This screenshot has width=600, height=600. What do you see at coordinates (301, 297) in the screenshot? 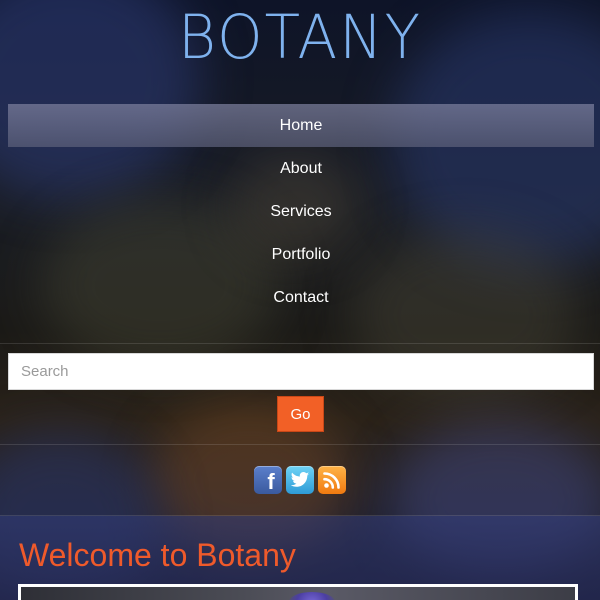
I see `nav-item-contact: Contact` at bounding box center [301, 297].